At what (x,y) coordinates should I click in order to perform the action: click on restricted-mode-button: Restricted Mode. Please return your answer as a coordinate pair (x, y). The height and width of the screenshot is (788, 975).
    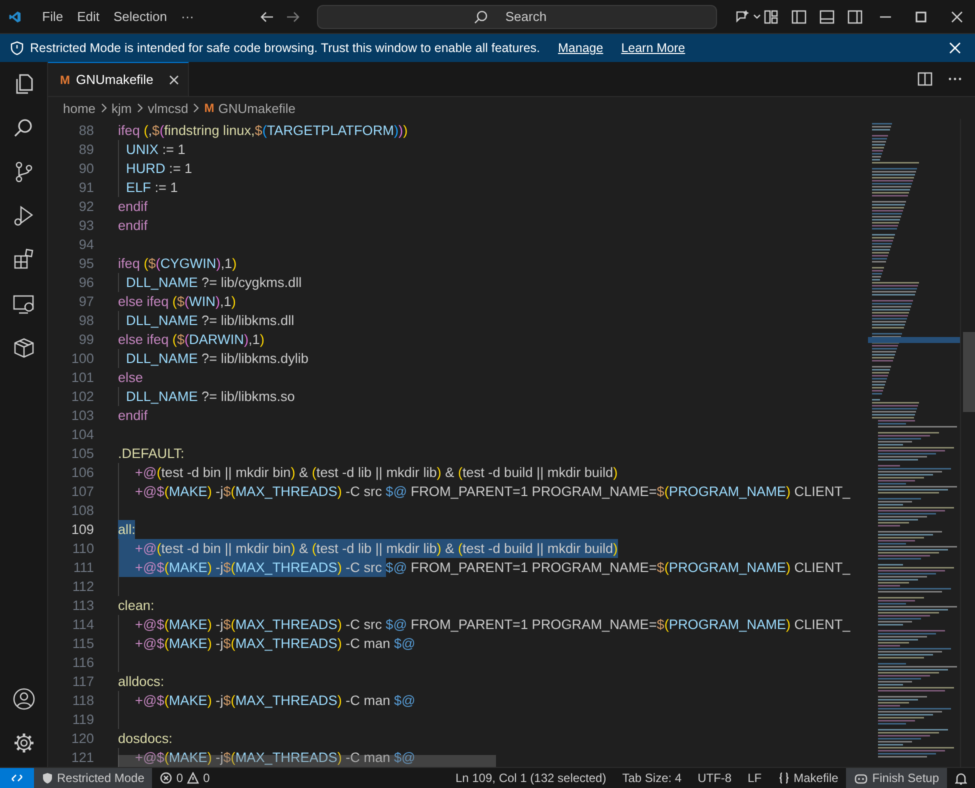
    Looking at the image, I should click on (93, 778).